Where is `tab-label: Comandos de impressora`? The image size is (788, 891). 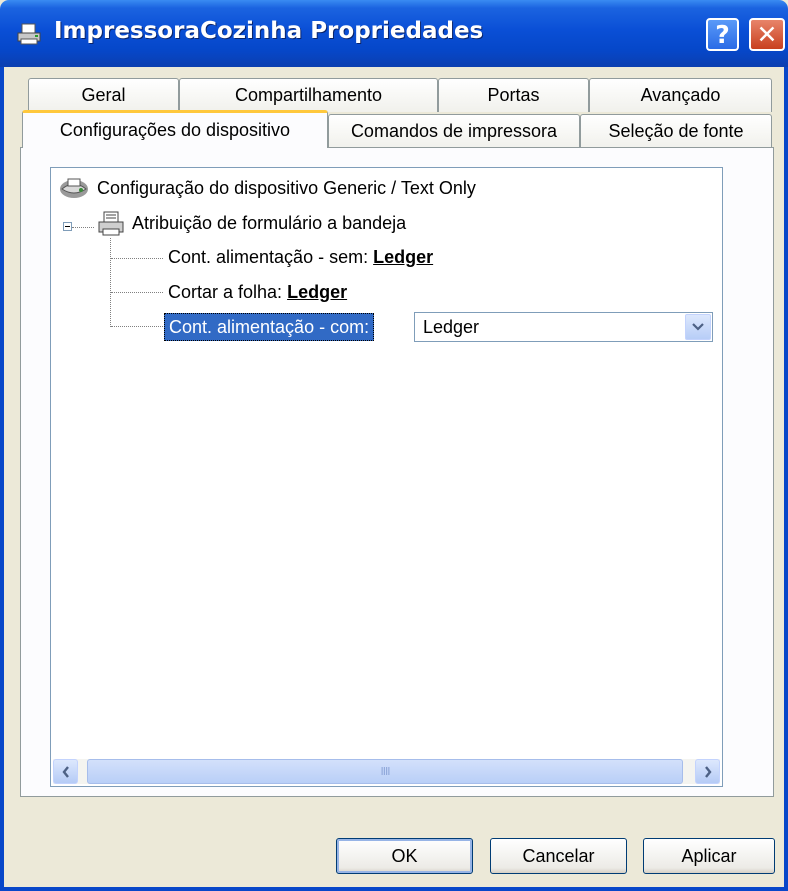 tab-label: Comandos de impressora is located at coordinates (454, 131).